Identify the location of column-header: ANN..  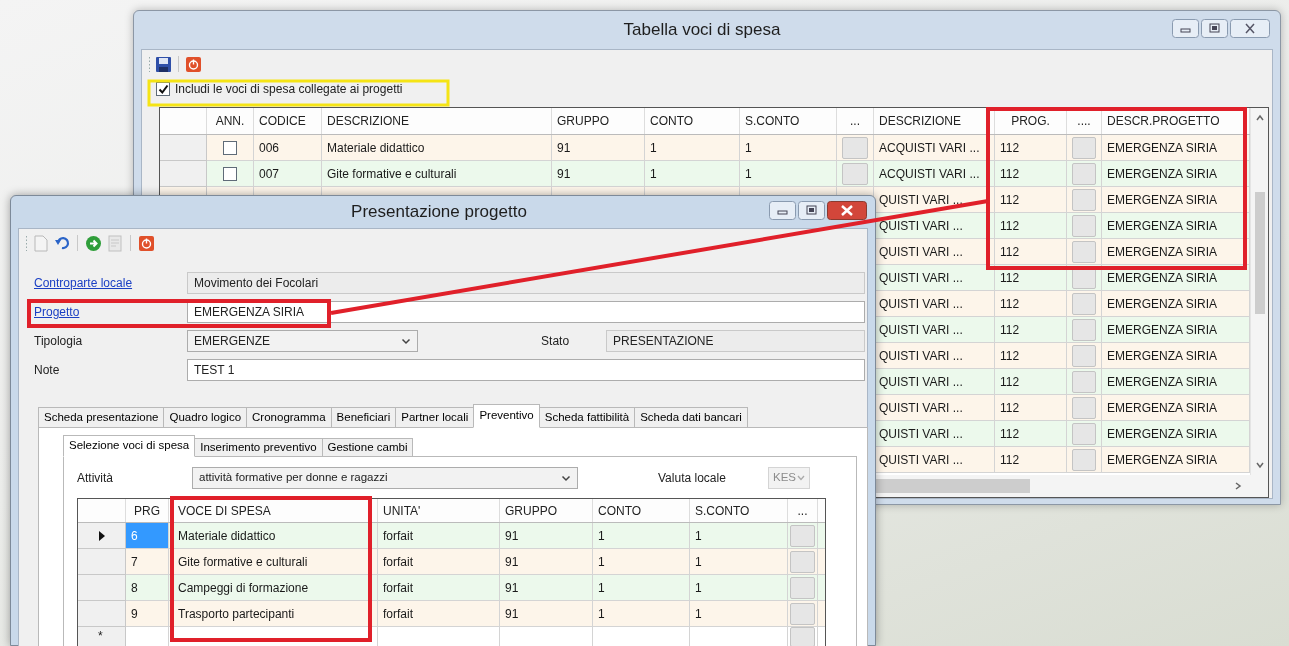
(230, 121).